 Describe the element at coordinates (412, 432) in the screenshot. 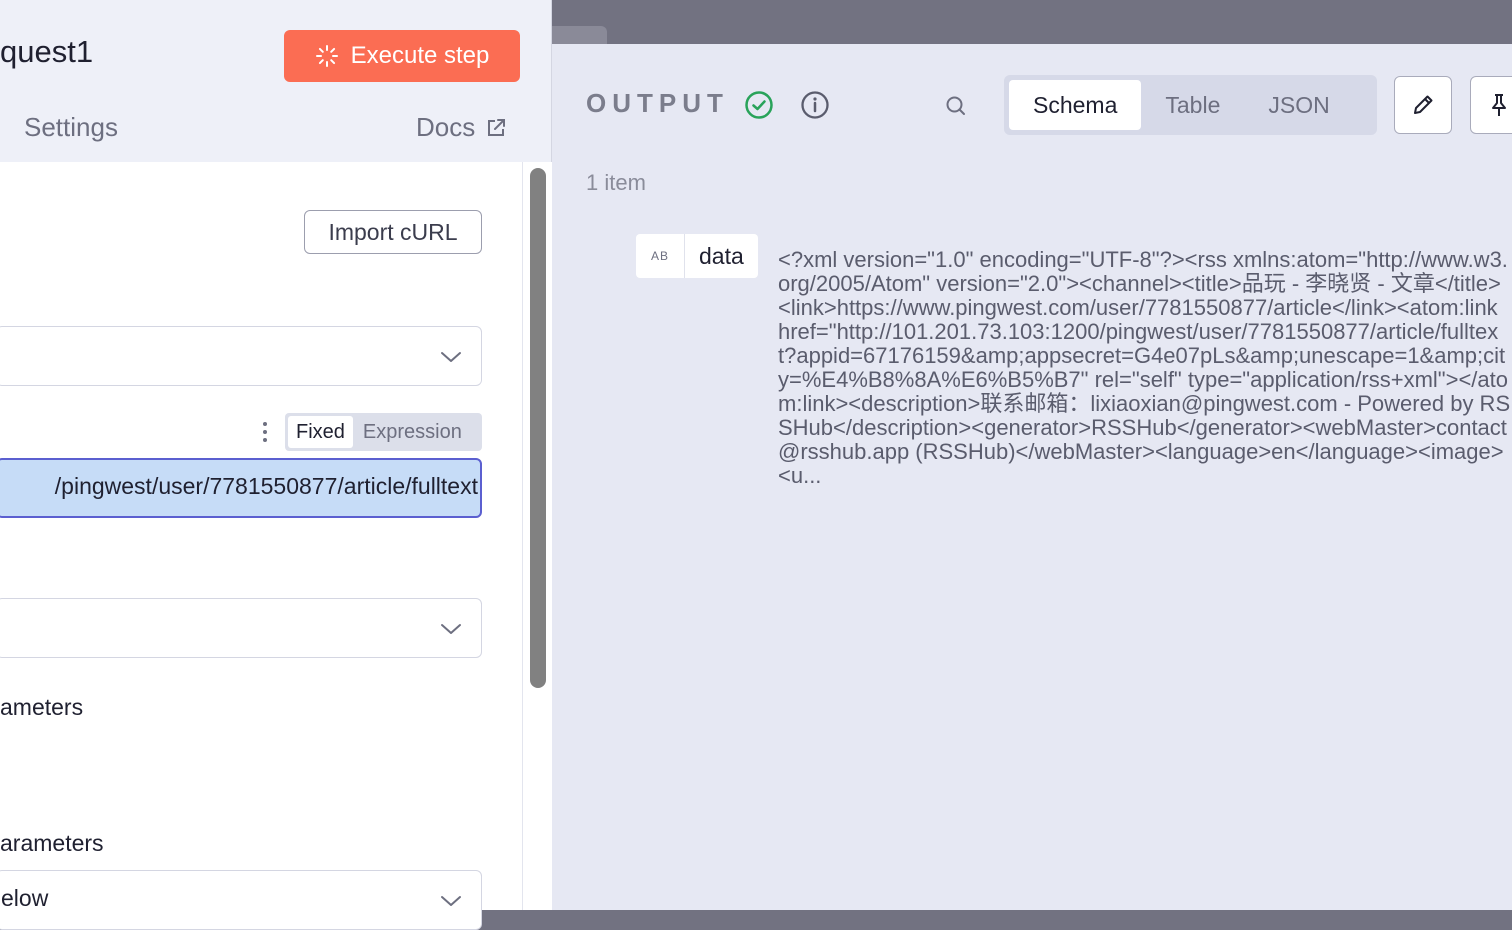

I see `mode-expression: Expression` at that location.